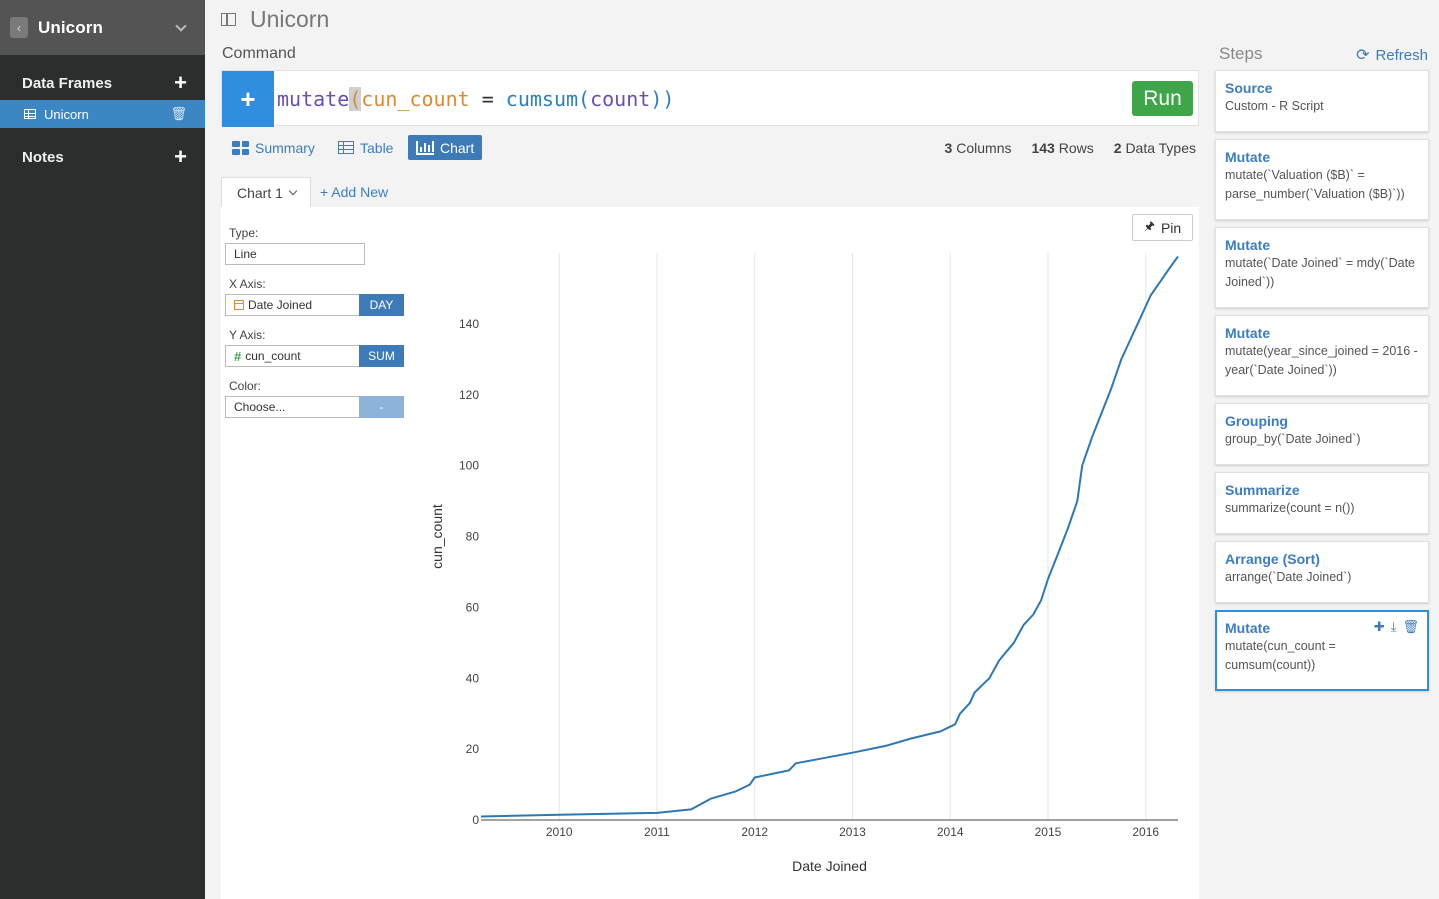  Describe the element at coordinates (469, 395) in the screenshot. I see `y-tick-label: 120` at that location.